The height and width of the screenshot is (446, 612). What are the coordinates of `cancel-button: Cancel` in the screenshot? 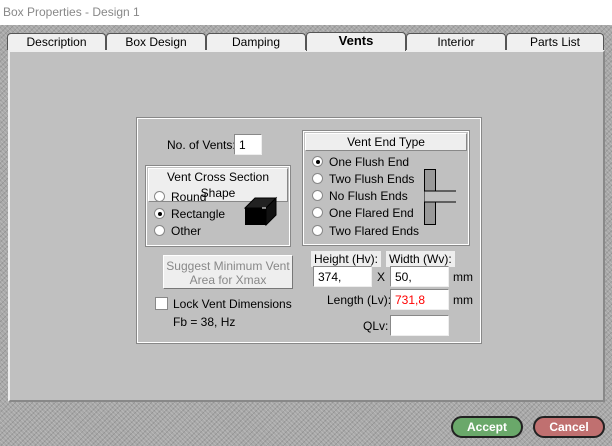 It's located at (569, 427).